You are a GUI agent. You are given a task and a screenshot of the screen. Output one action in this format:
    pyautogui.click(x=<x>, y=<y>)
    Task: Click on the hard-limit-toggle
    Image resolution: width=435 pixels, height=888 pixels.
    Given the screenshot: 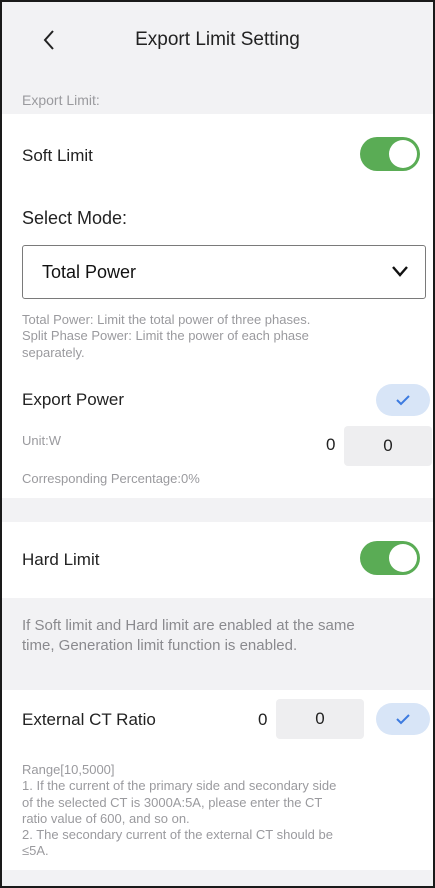 What is the action you would take?
    pyautogui.click(x=390, y=558)
    